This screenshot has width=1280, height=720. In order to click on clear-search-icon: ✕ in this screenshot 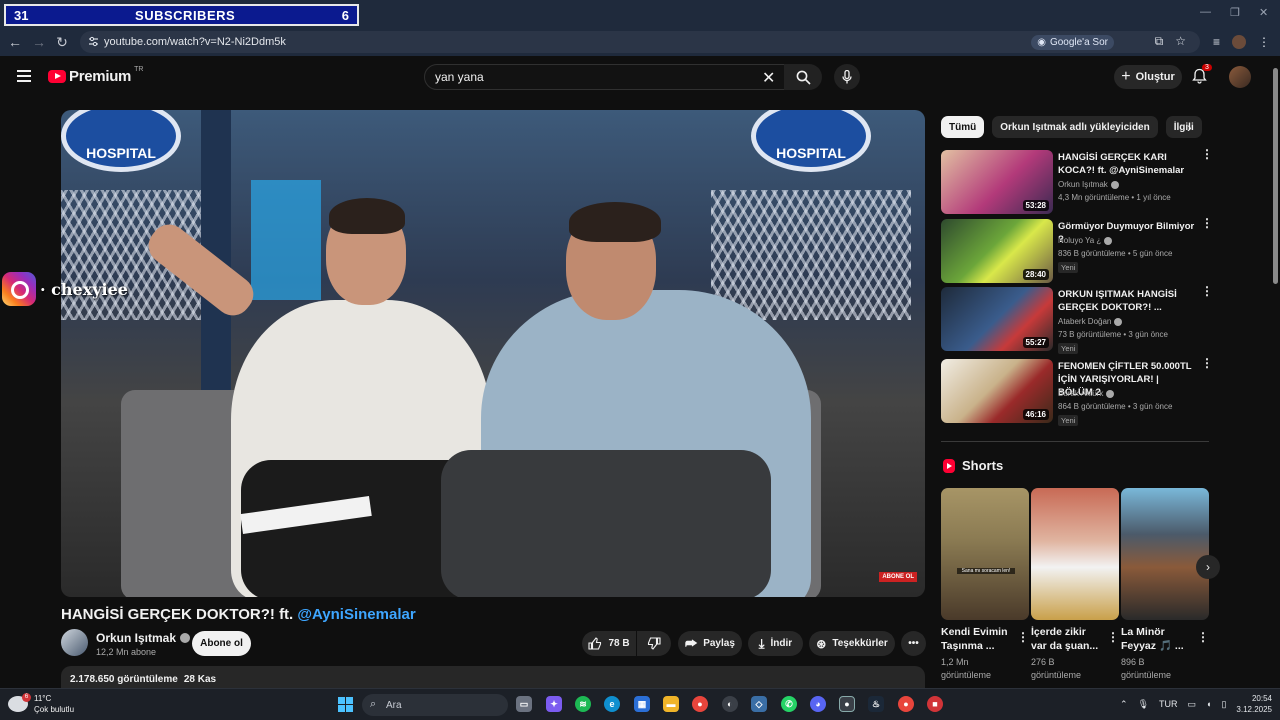, I will do `click(768, 78)`.